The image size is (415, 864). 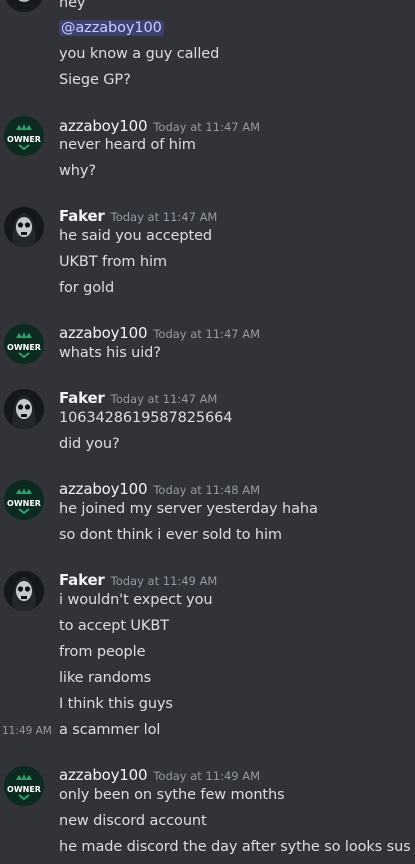 What do you see at coordinates (72, 5) in the screenshot?
I see `message-text: hey` at bounding box center [72, 5].